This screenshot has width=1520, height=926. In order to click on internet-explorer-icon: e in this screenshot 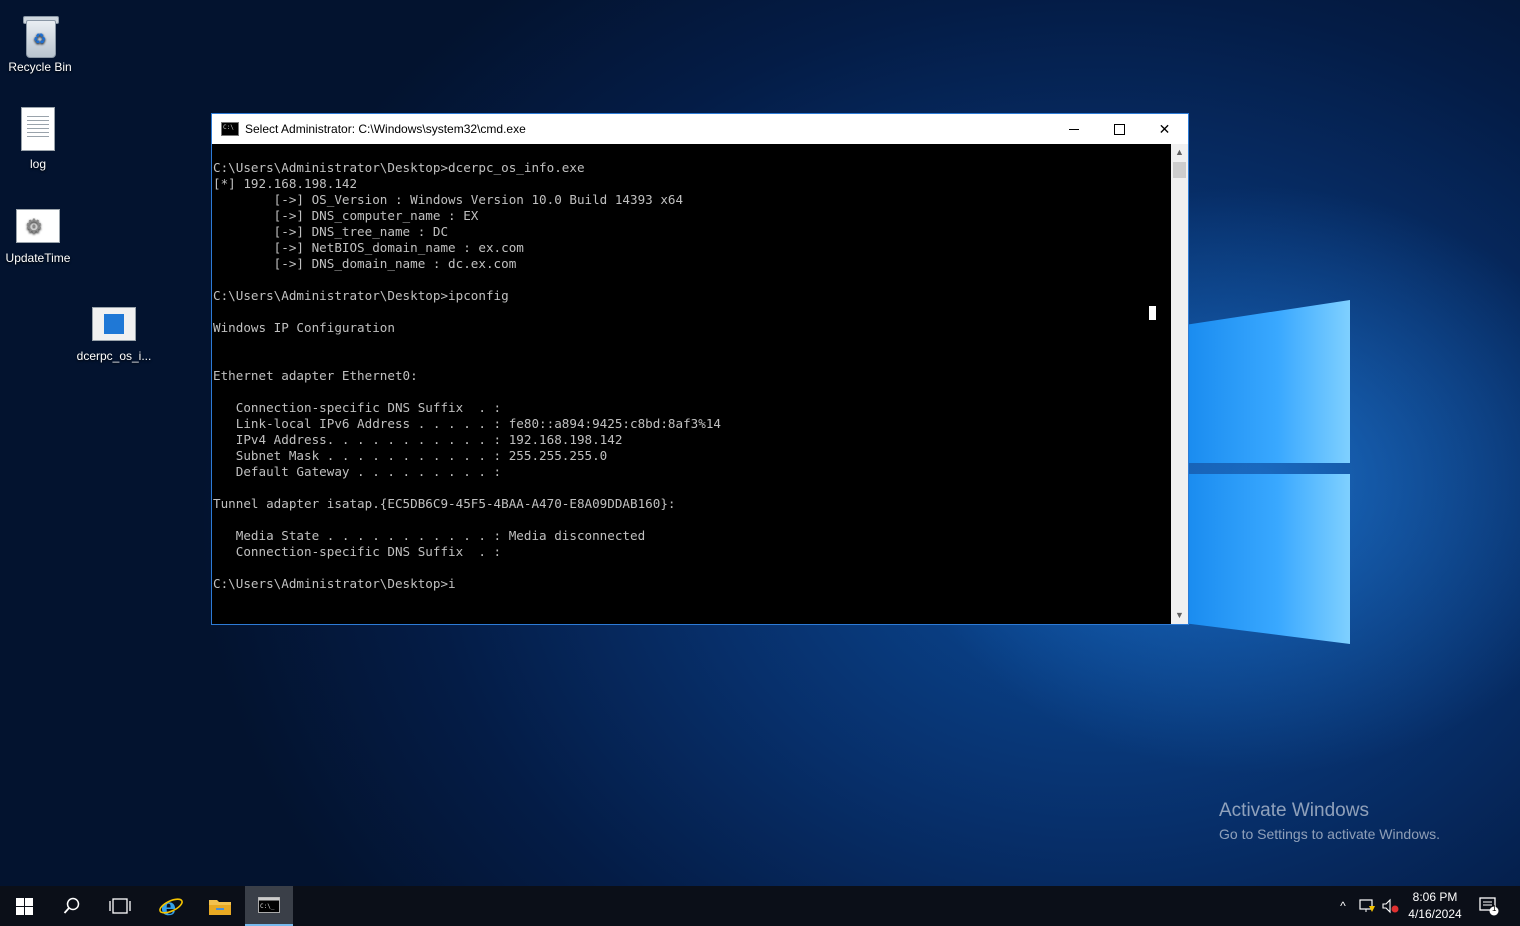, I will do `click(171, 906)`.